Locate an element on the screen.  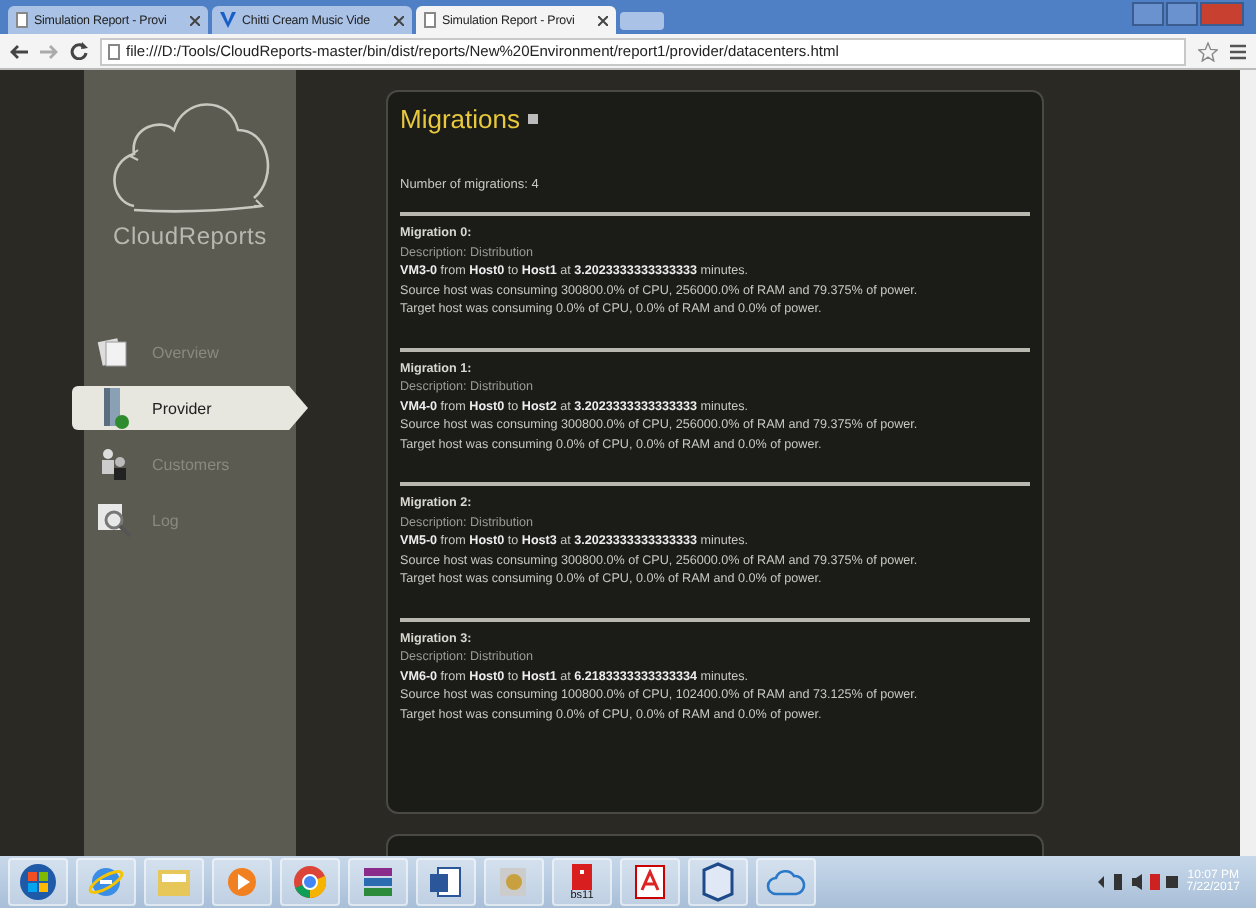
logo-text: CloudReports is located at coordinates (190, 236).